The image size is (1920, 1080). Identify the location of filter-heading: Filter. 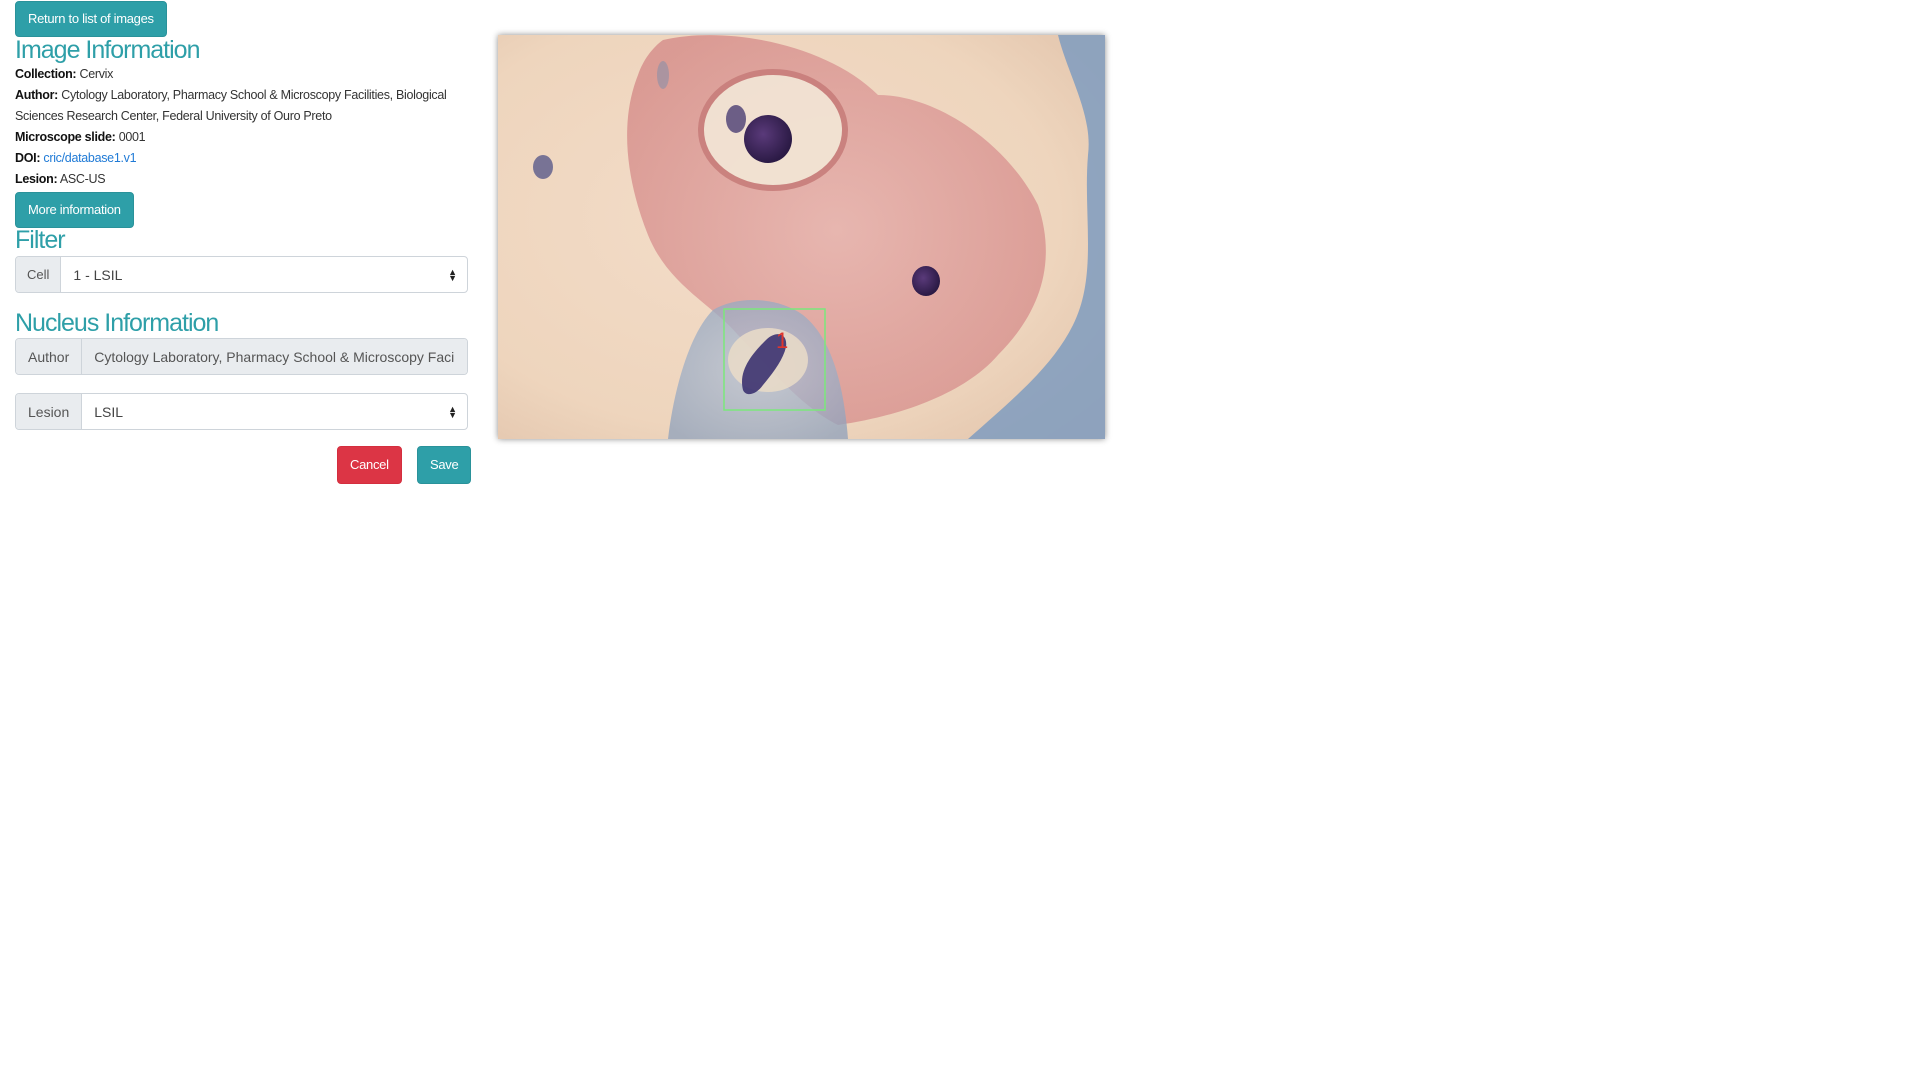
(40, 240).